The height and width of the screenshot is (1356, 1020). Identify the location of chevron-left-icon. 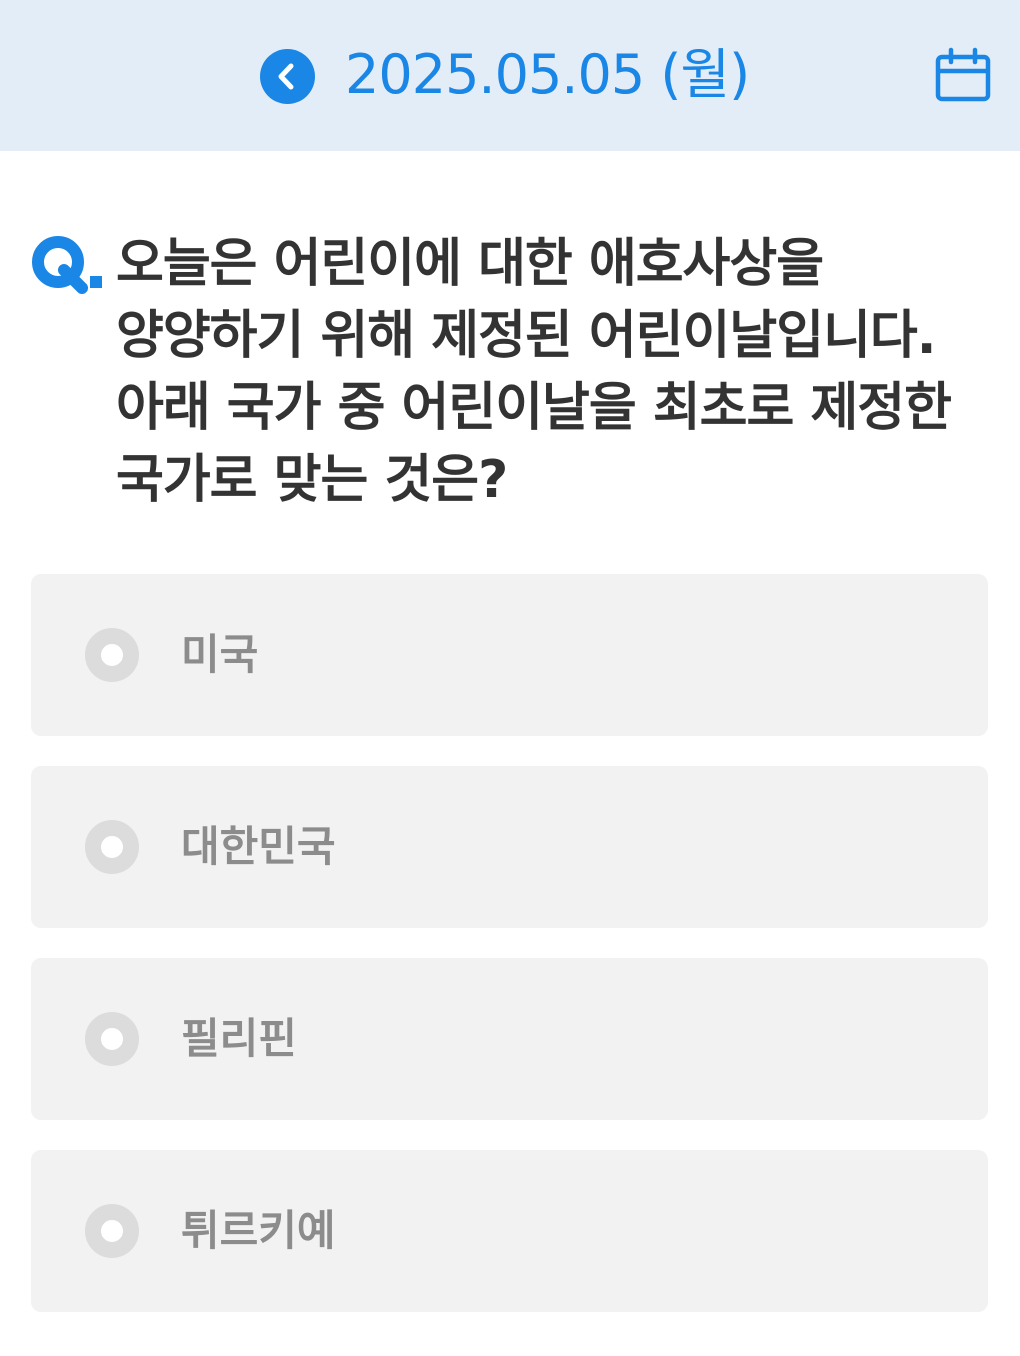
(286, 76).